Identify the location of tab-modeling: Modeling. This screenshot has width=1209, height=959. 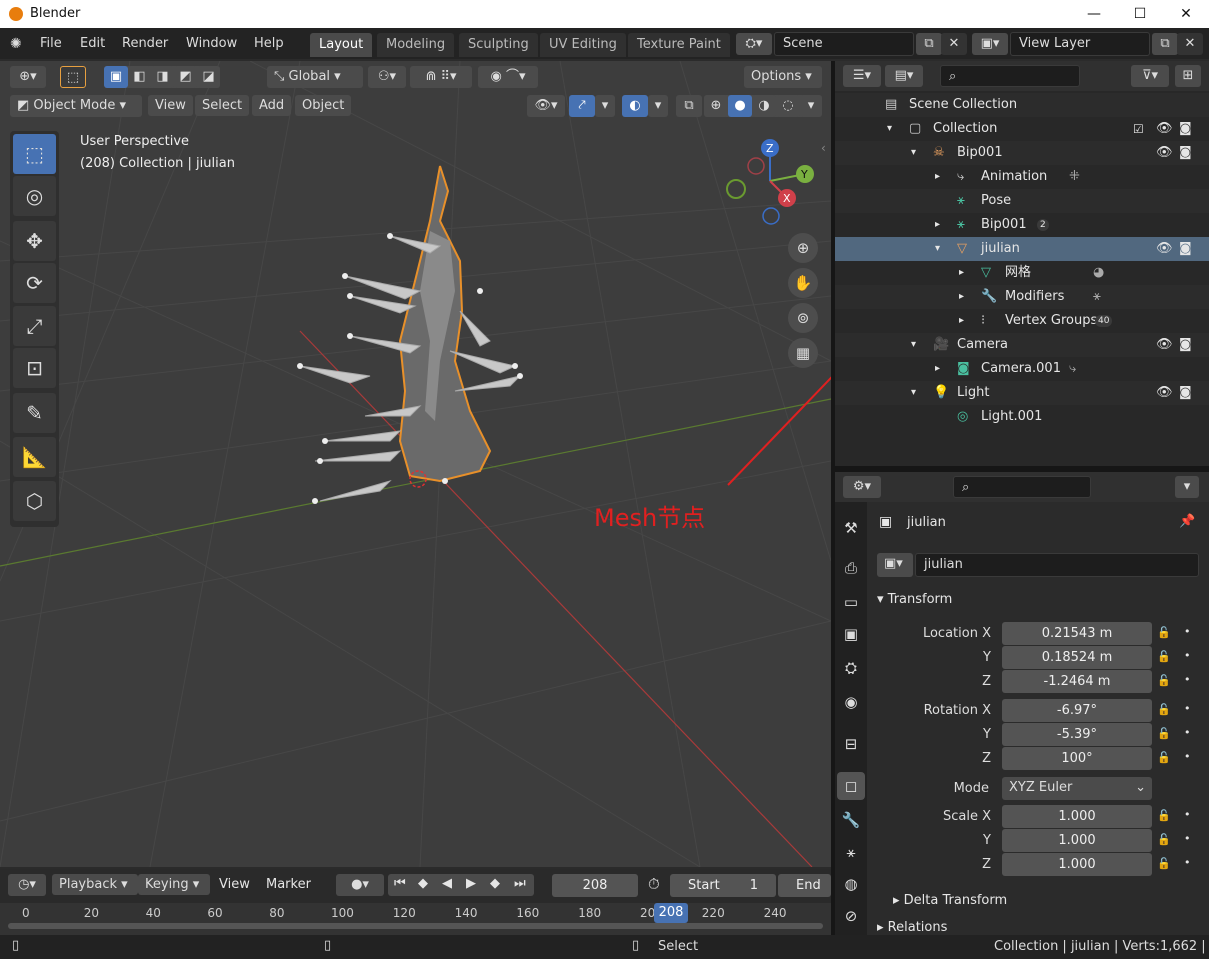
(416, 45).